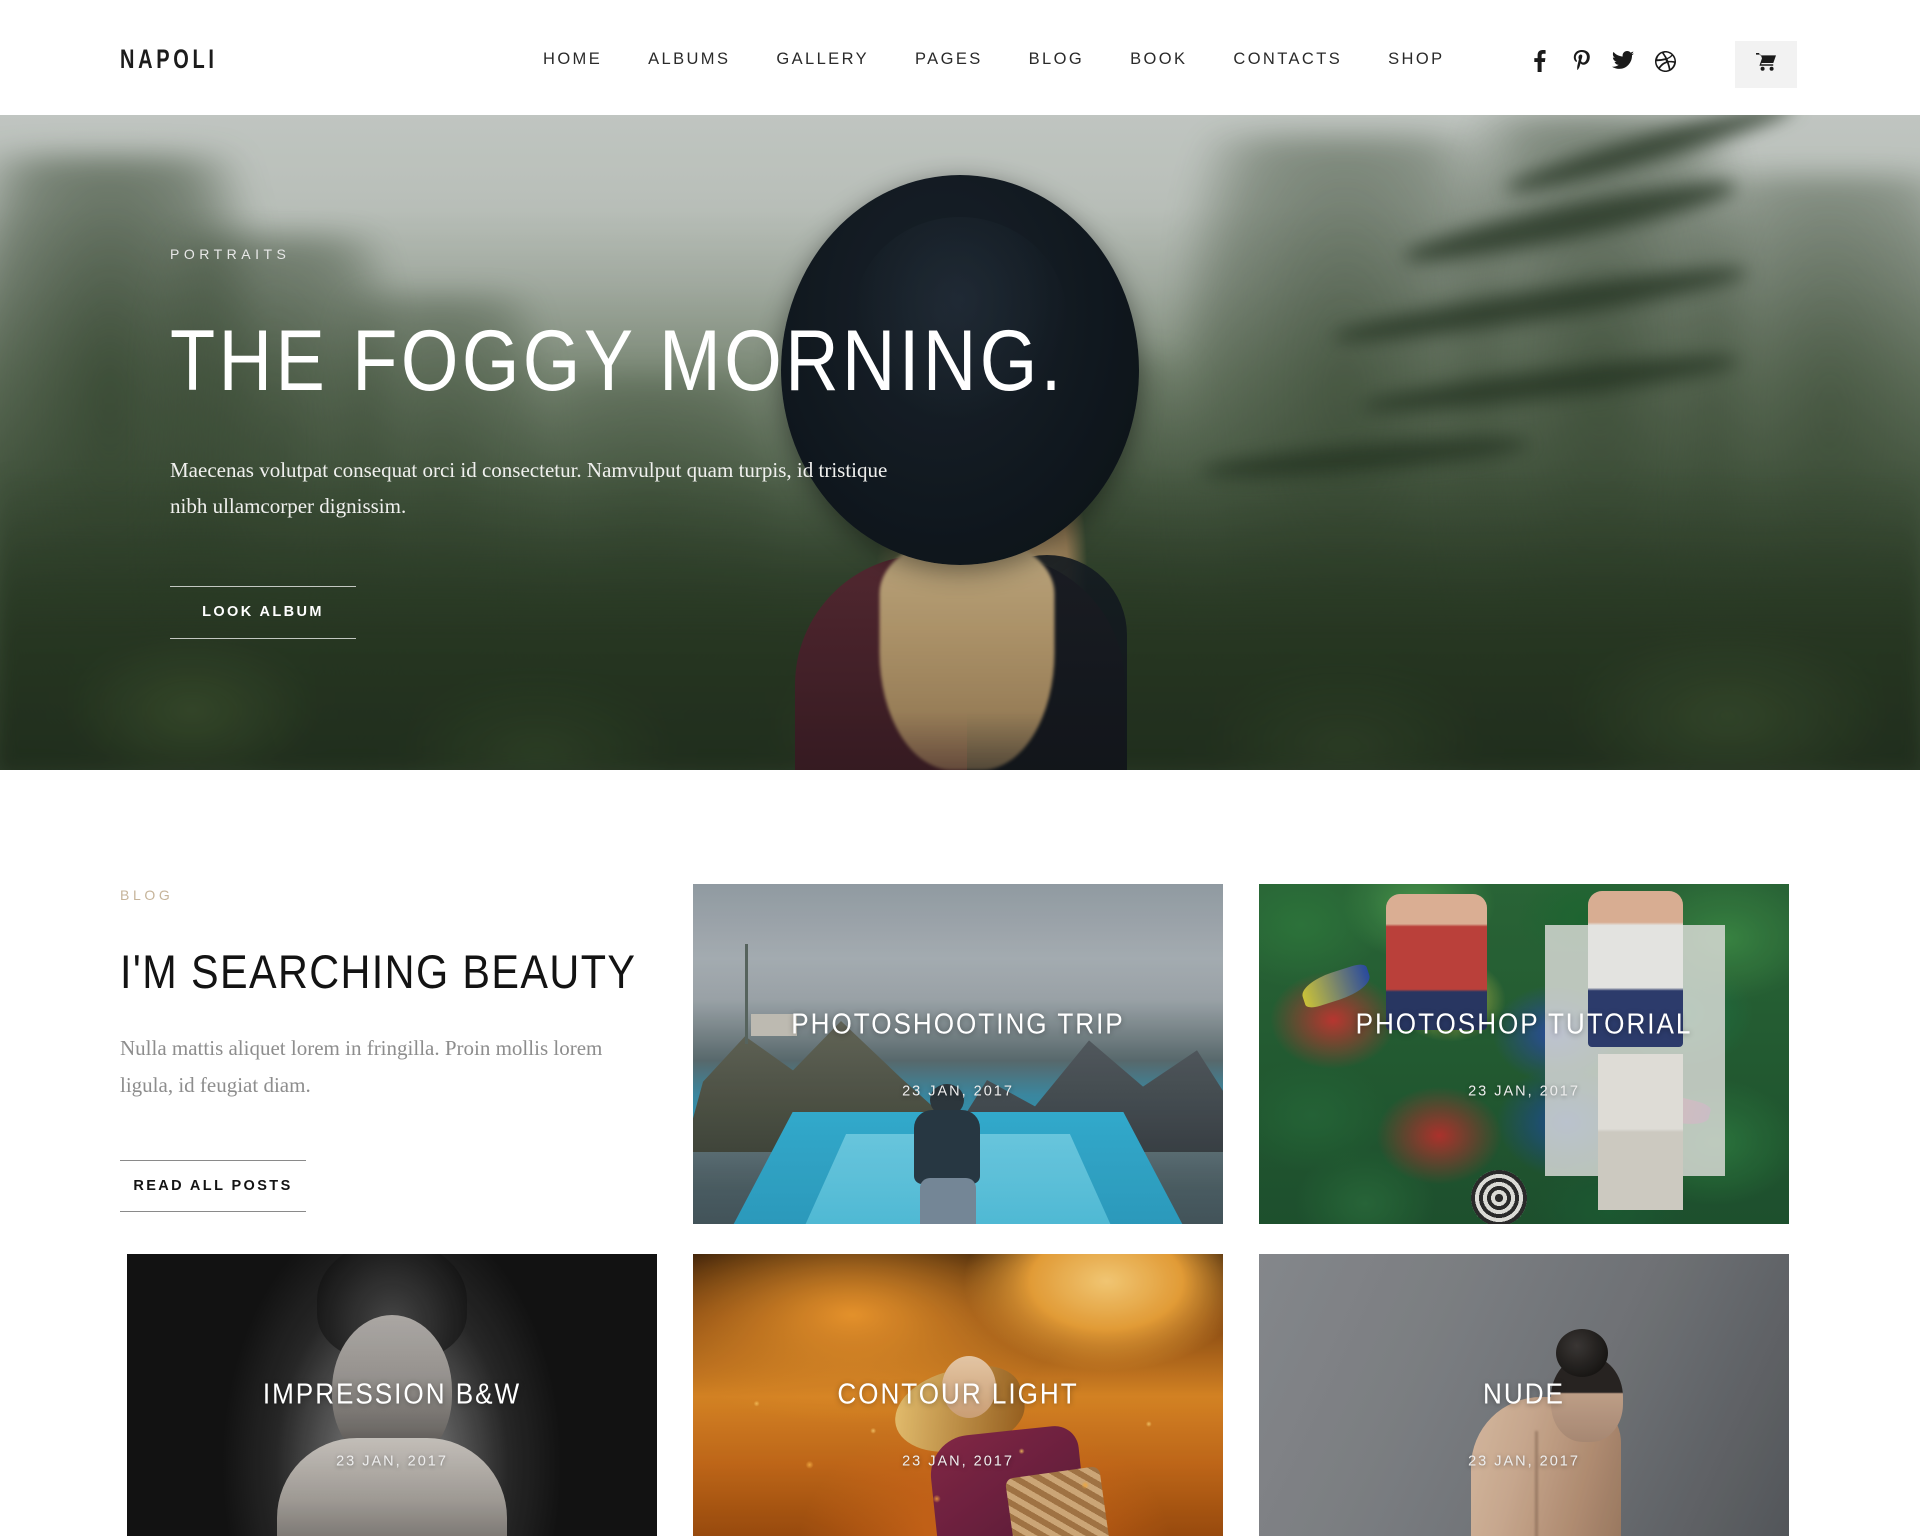 This screenshot has width=1920, height=1536. Describe the element at coordinates (169, 59) in the screenshot. I see `site-logo: NAPOLI` at that location.